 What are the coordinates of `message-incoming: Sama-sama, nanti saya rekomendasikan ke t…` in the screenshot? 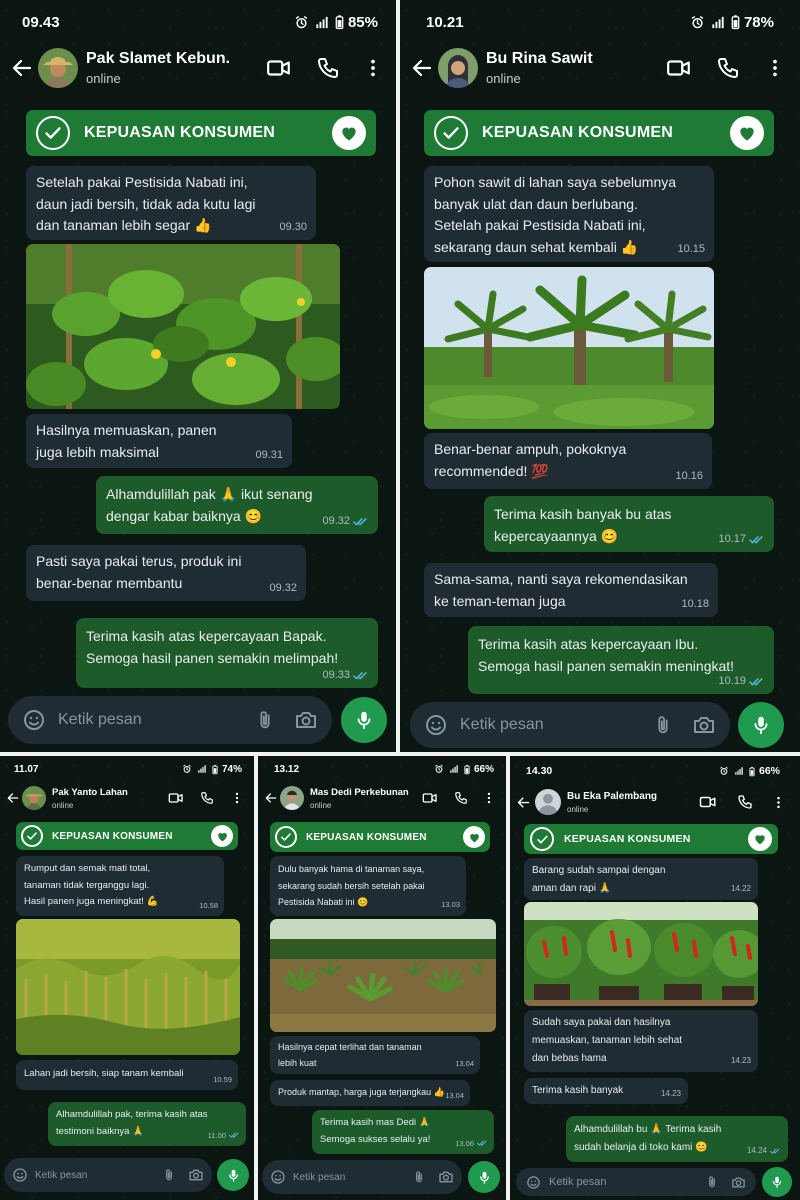 It's located at (571, 590).